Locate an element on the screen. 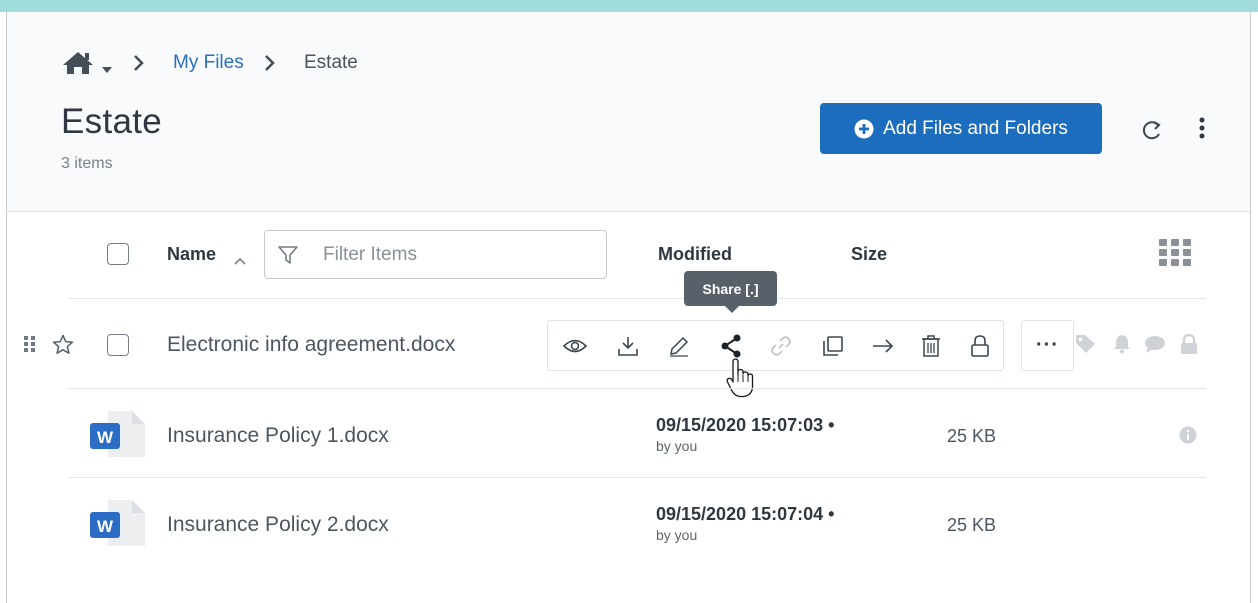  file-name: Electronic info agreement.docx is located at coordinates (311, 345).